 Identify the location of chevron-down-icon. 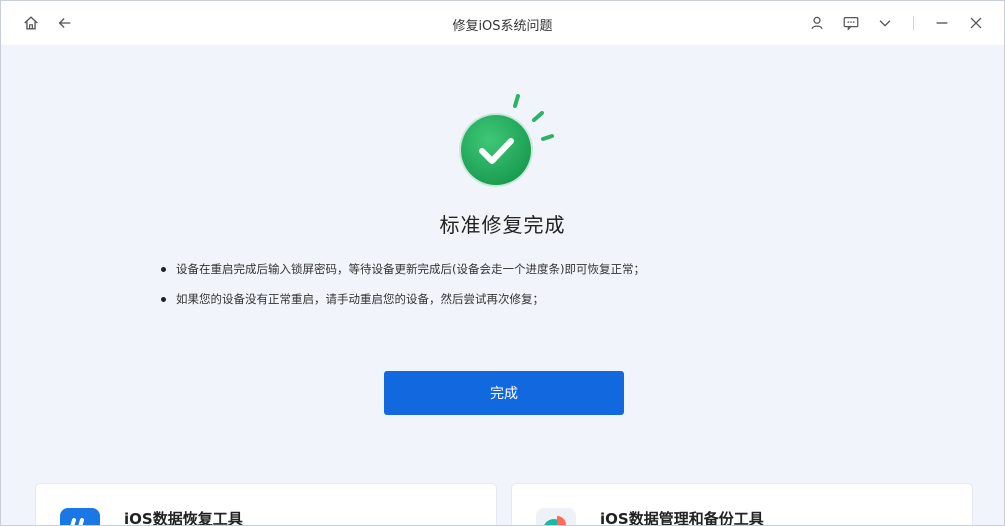
(885, 23).